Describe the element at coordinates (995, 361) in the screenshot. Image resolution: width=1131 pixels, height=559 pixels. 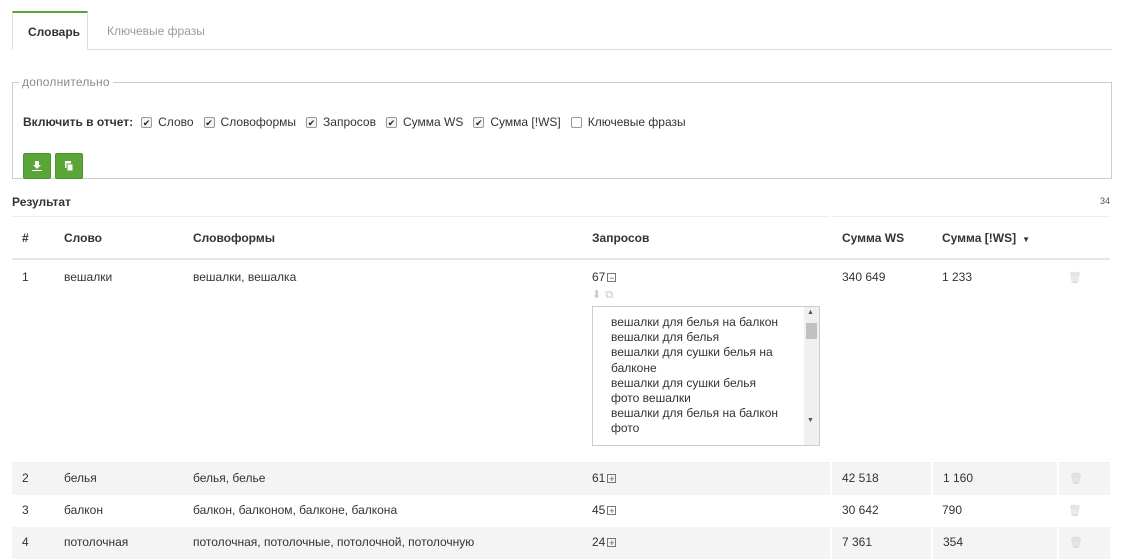
I see `row-exact-ws-sum: 1 233` at that location.